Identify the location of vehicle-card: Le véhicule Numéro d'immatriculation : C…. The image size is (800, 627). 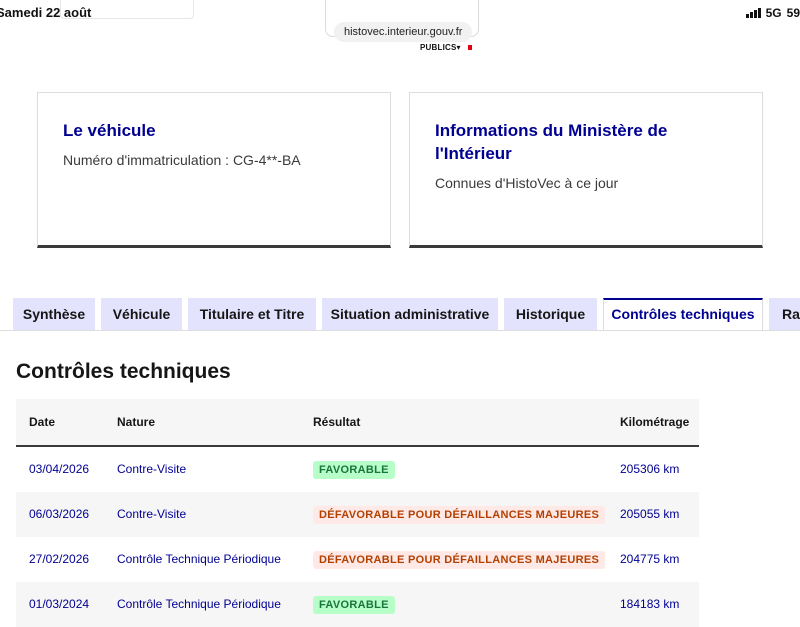
(214, 170).